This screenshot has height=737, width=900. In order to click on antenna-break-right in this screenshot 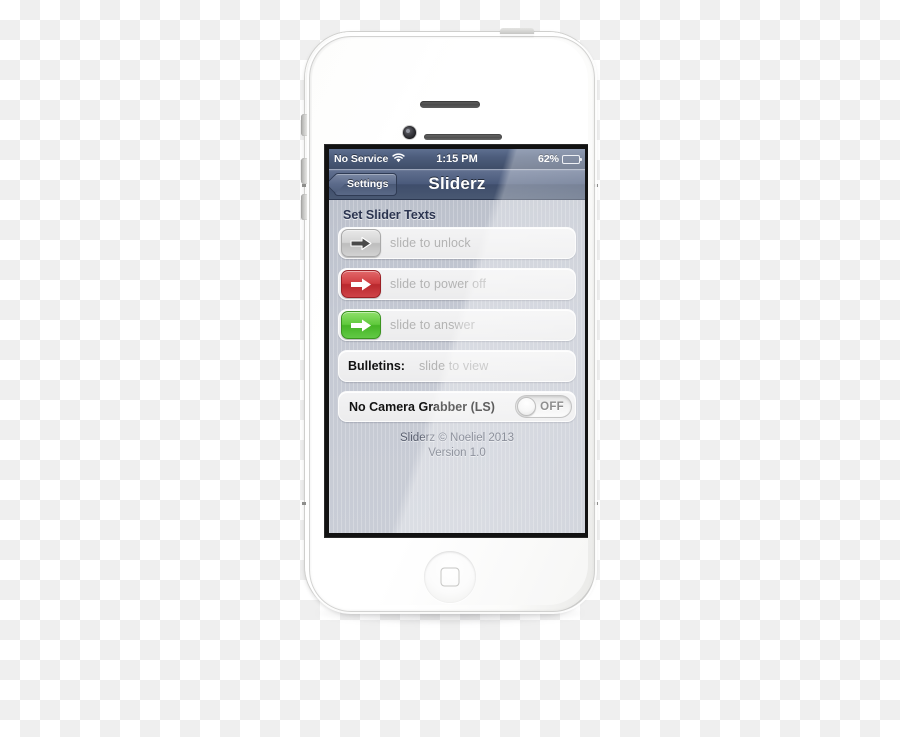, I will do `click(596, 185)`.